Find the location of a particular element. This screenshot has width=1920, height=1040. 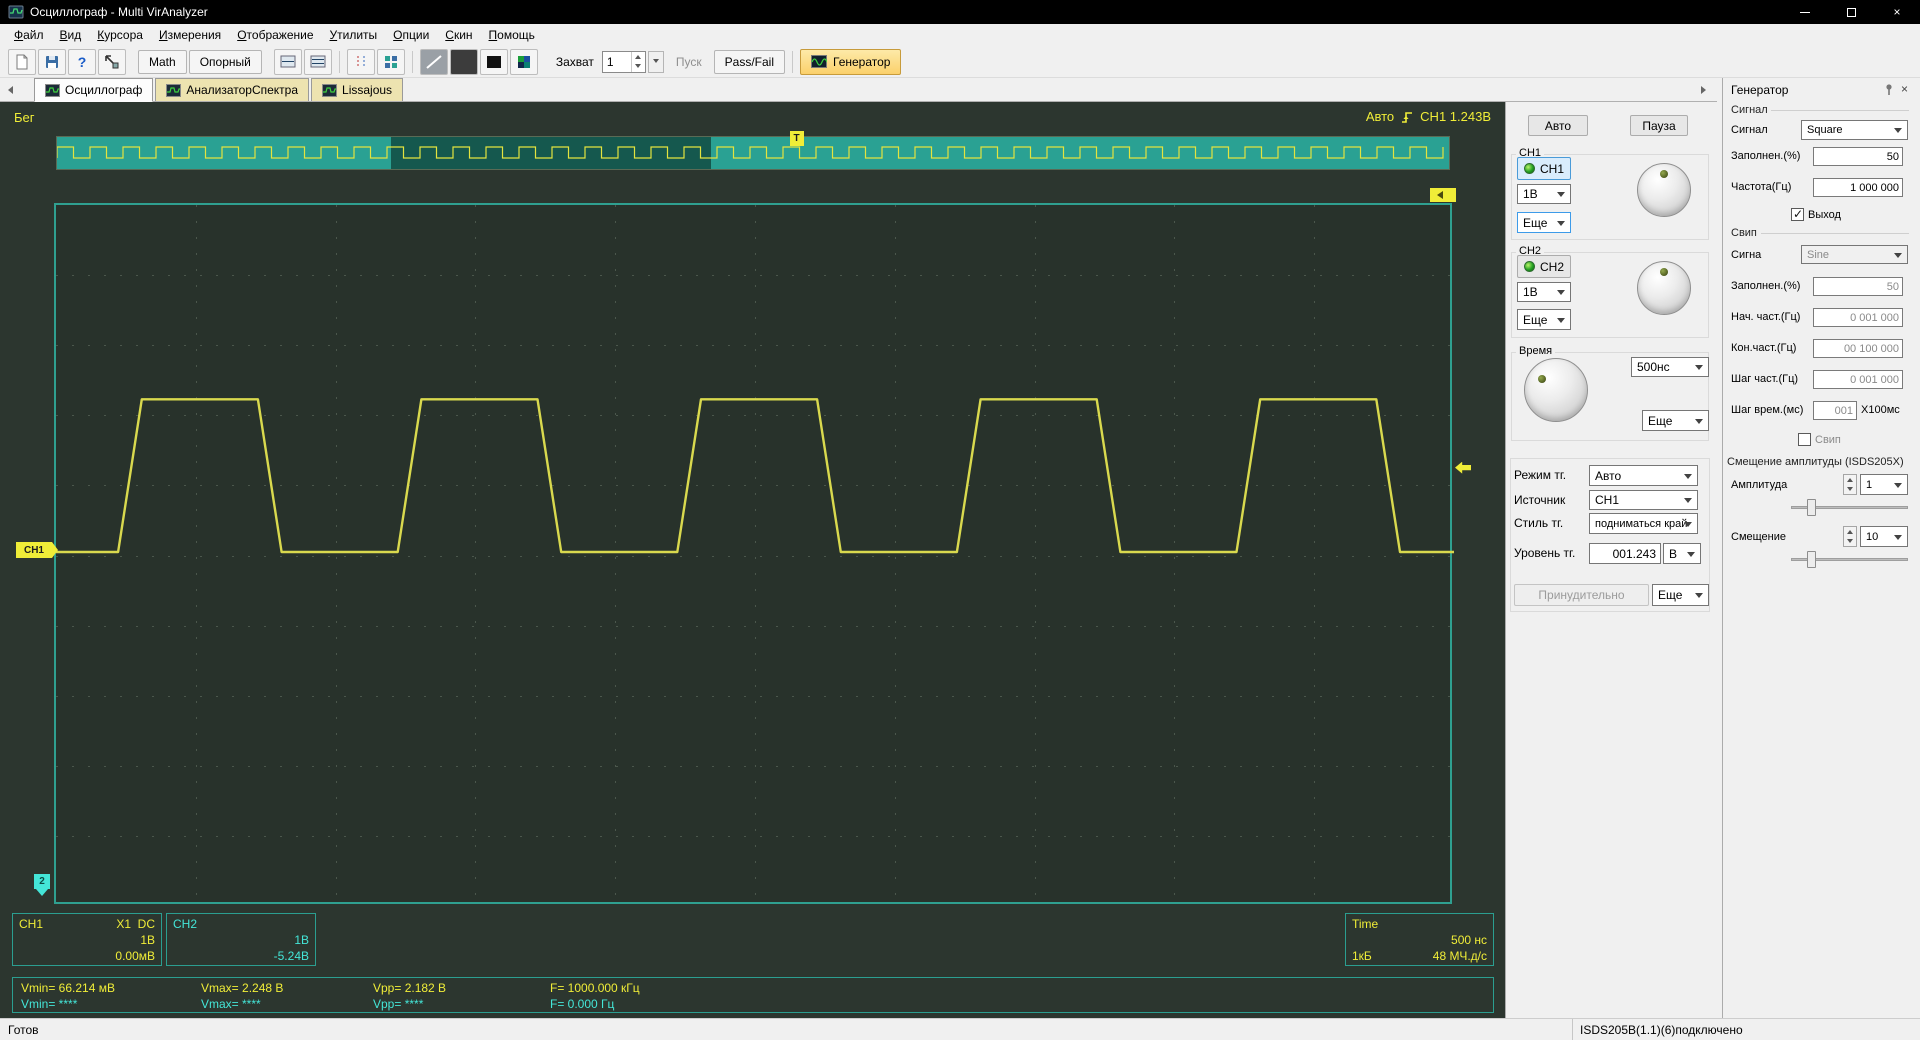

end-freq-input is located at coordinates (1858, 348).